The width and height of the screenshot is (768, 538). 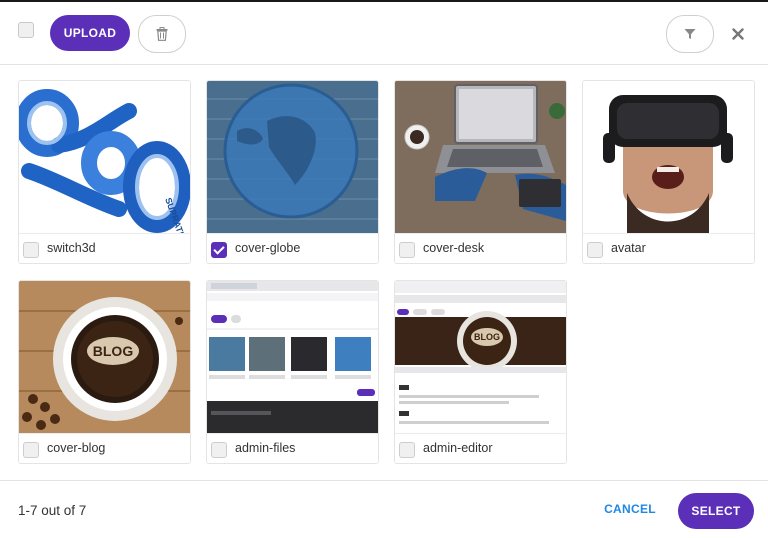 I want to click on close-icon, so click(x=738, y=34).